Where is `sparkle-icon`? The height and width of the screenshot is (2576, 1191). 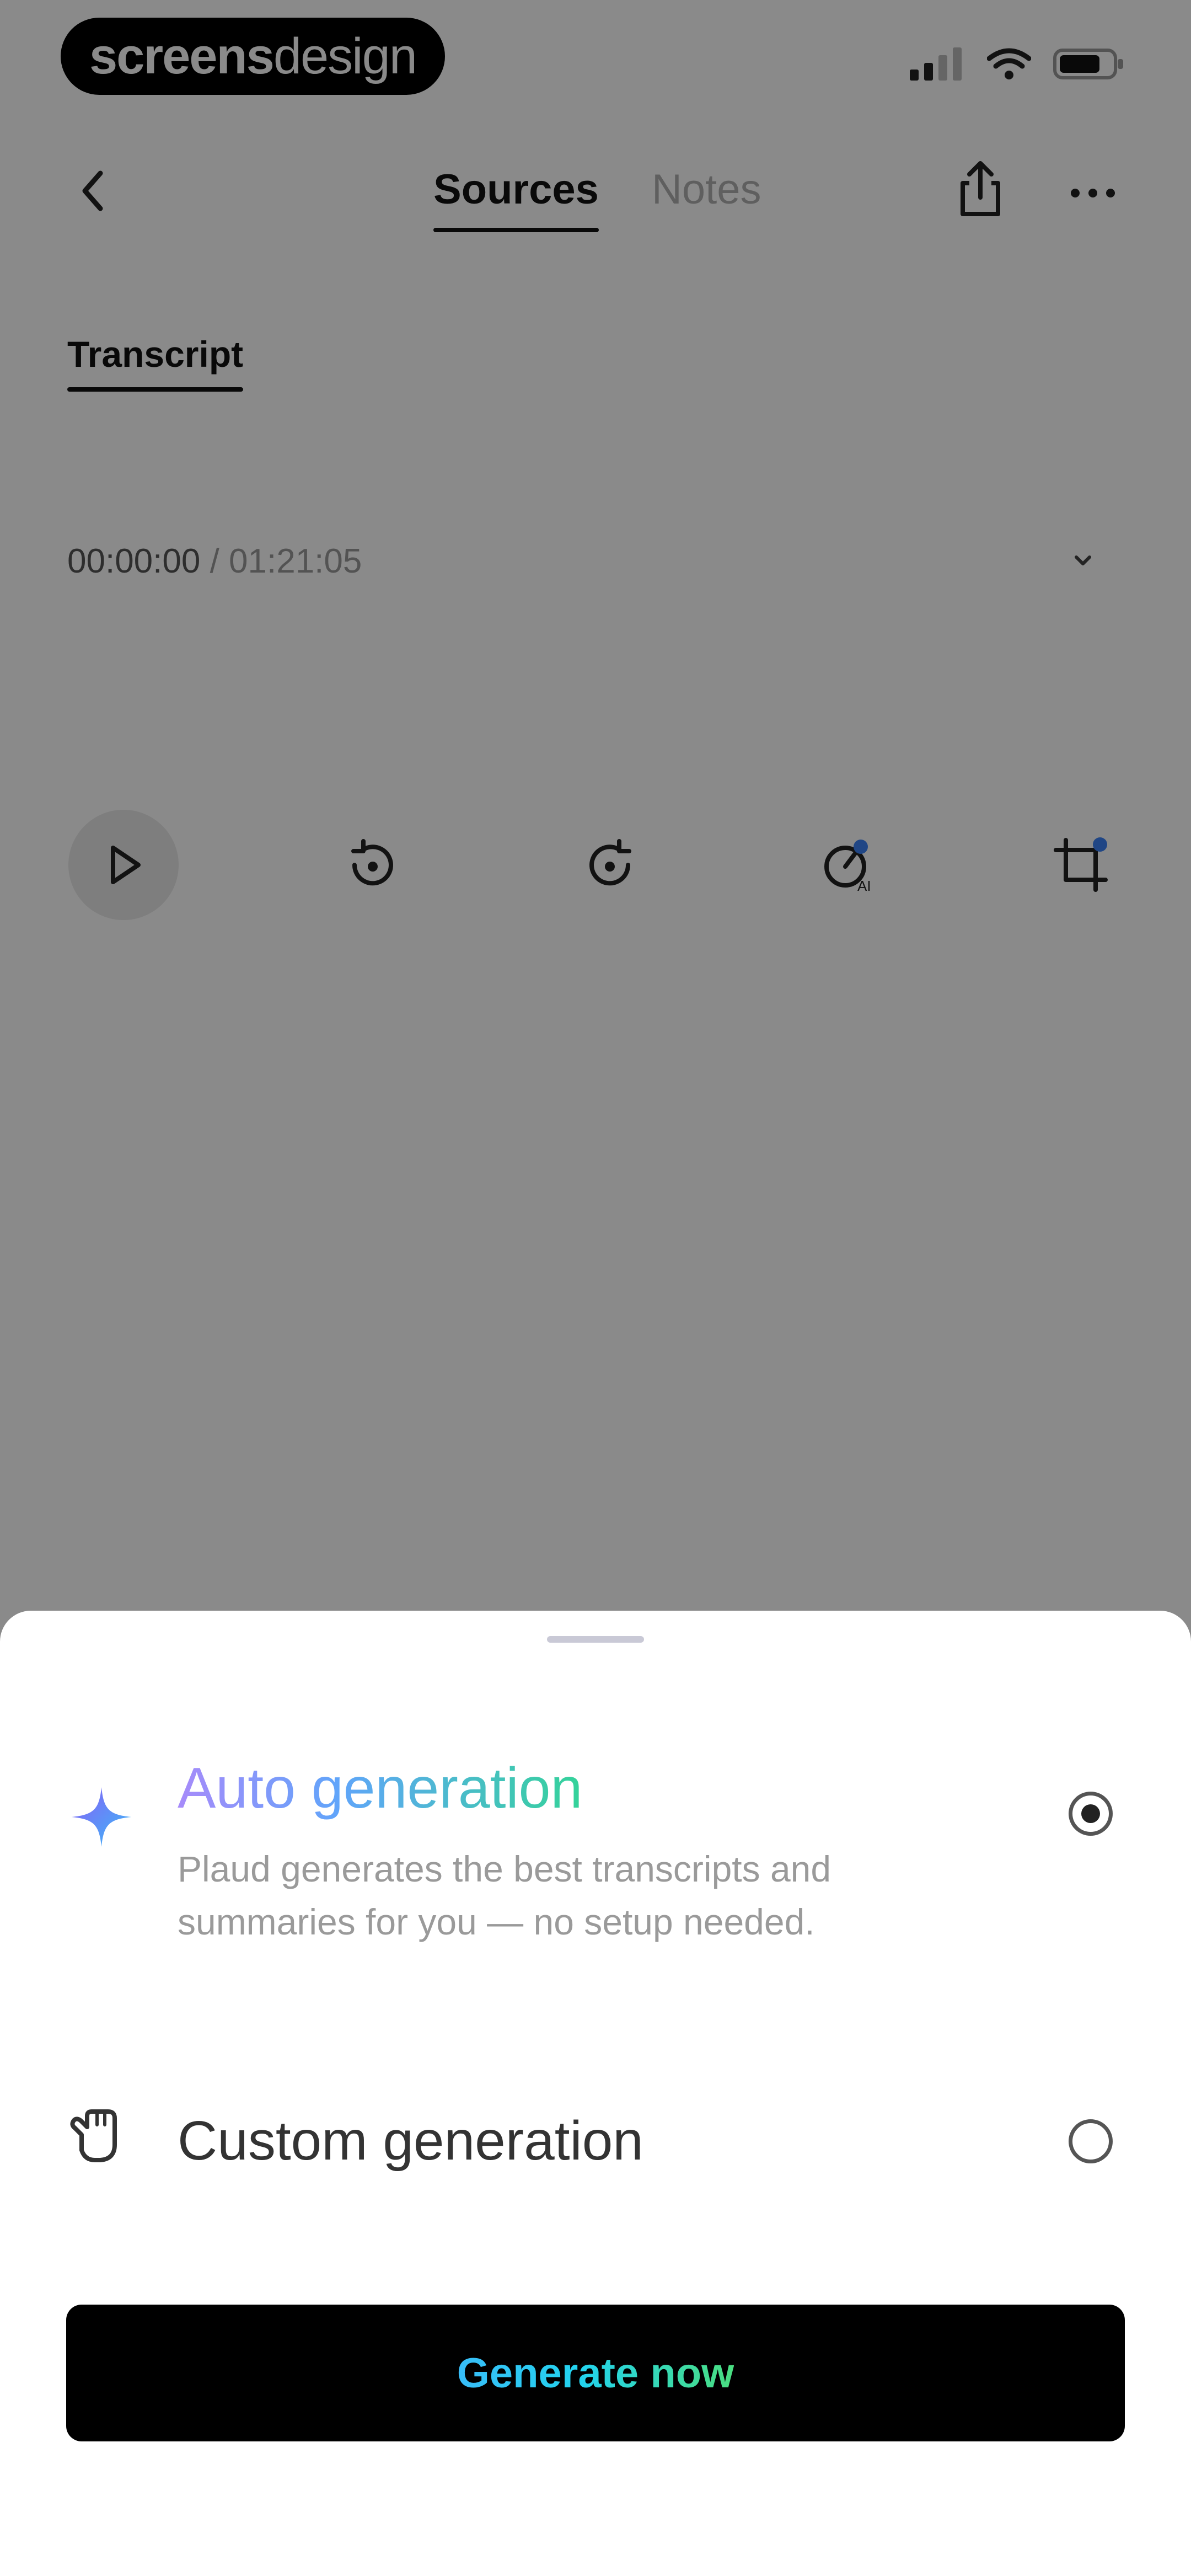
sparkle-icon is located at coordinates (101, 1817).